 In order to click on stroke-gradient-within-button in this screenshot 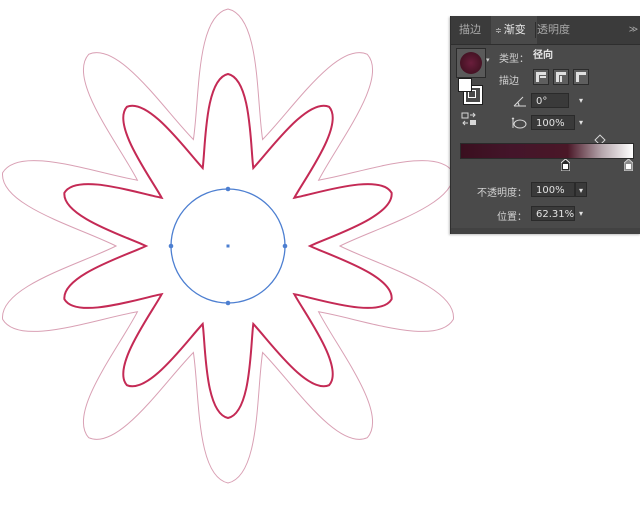, I will do `click(541, 77)`.